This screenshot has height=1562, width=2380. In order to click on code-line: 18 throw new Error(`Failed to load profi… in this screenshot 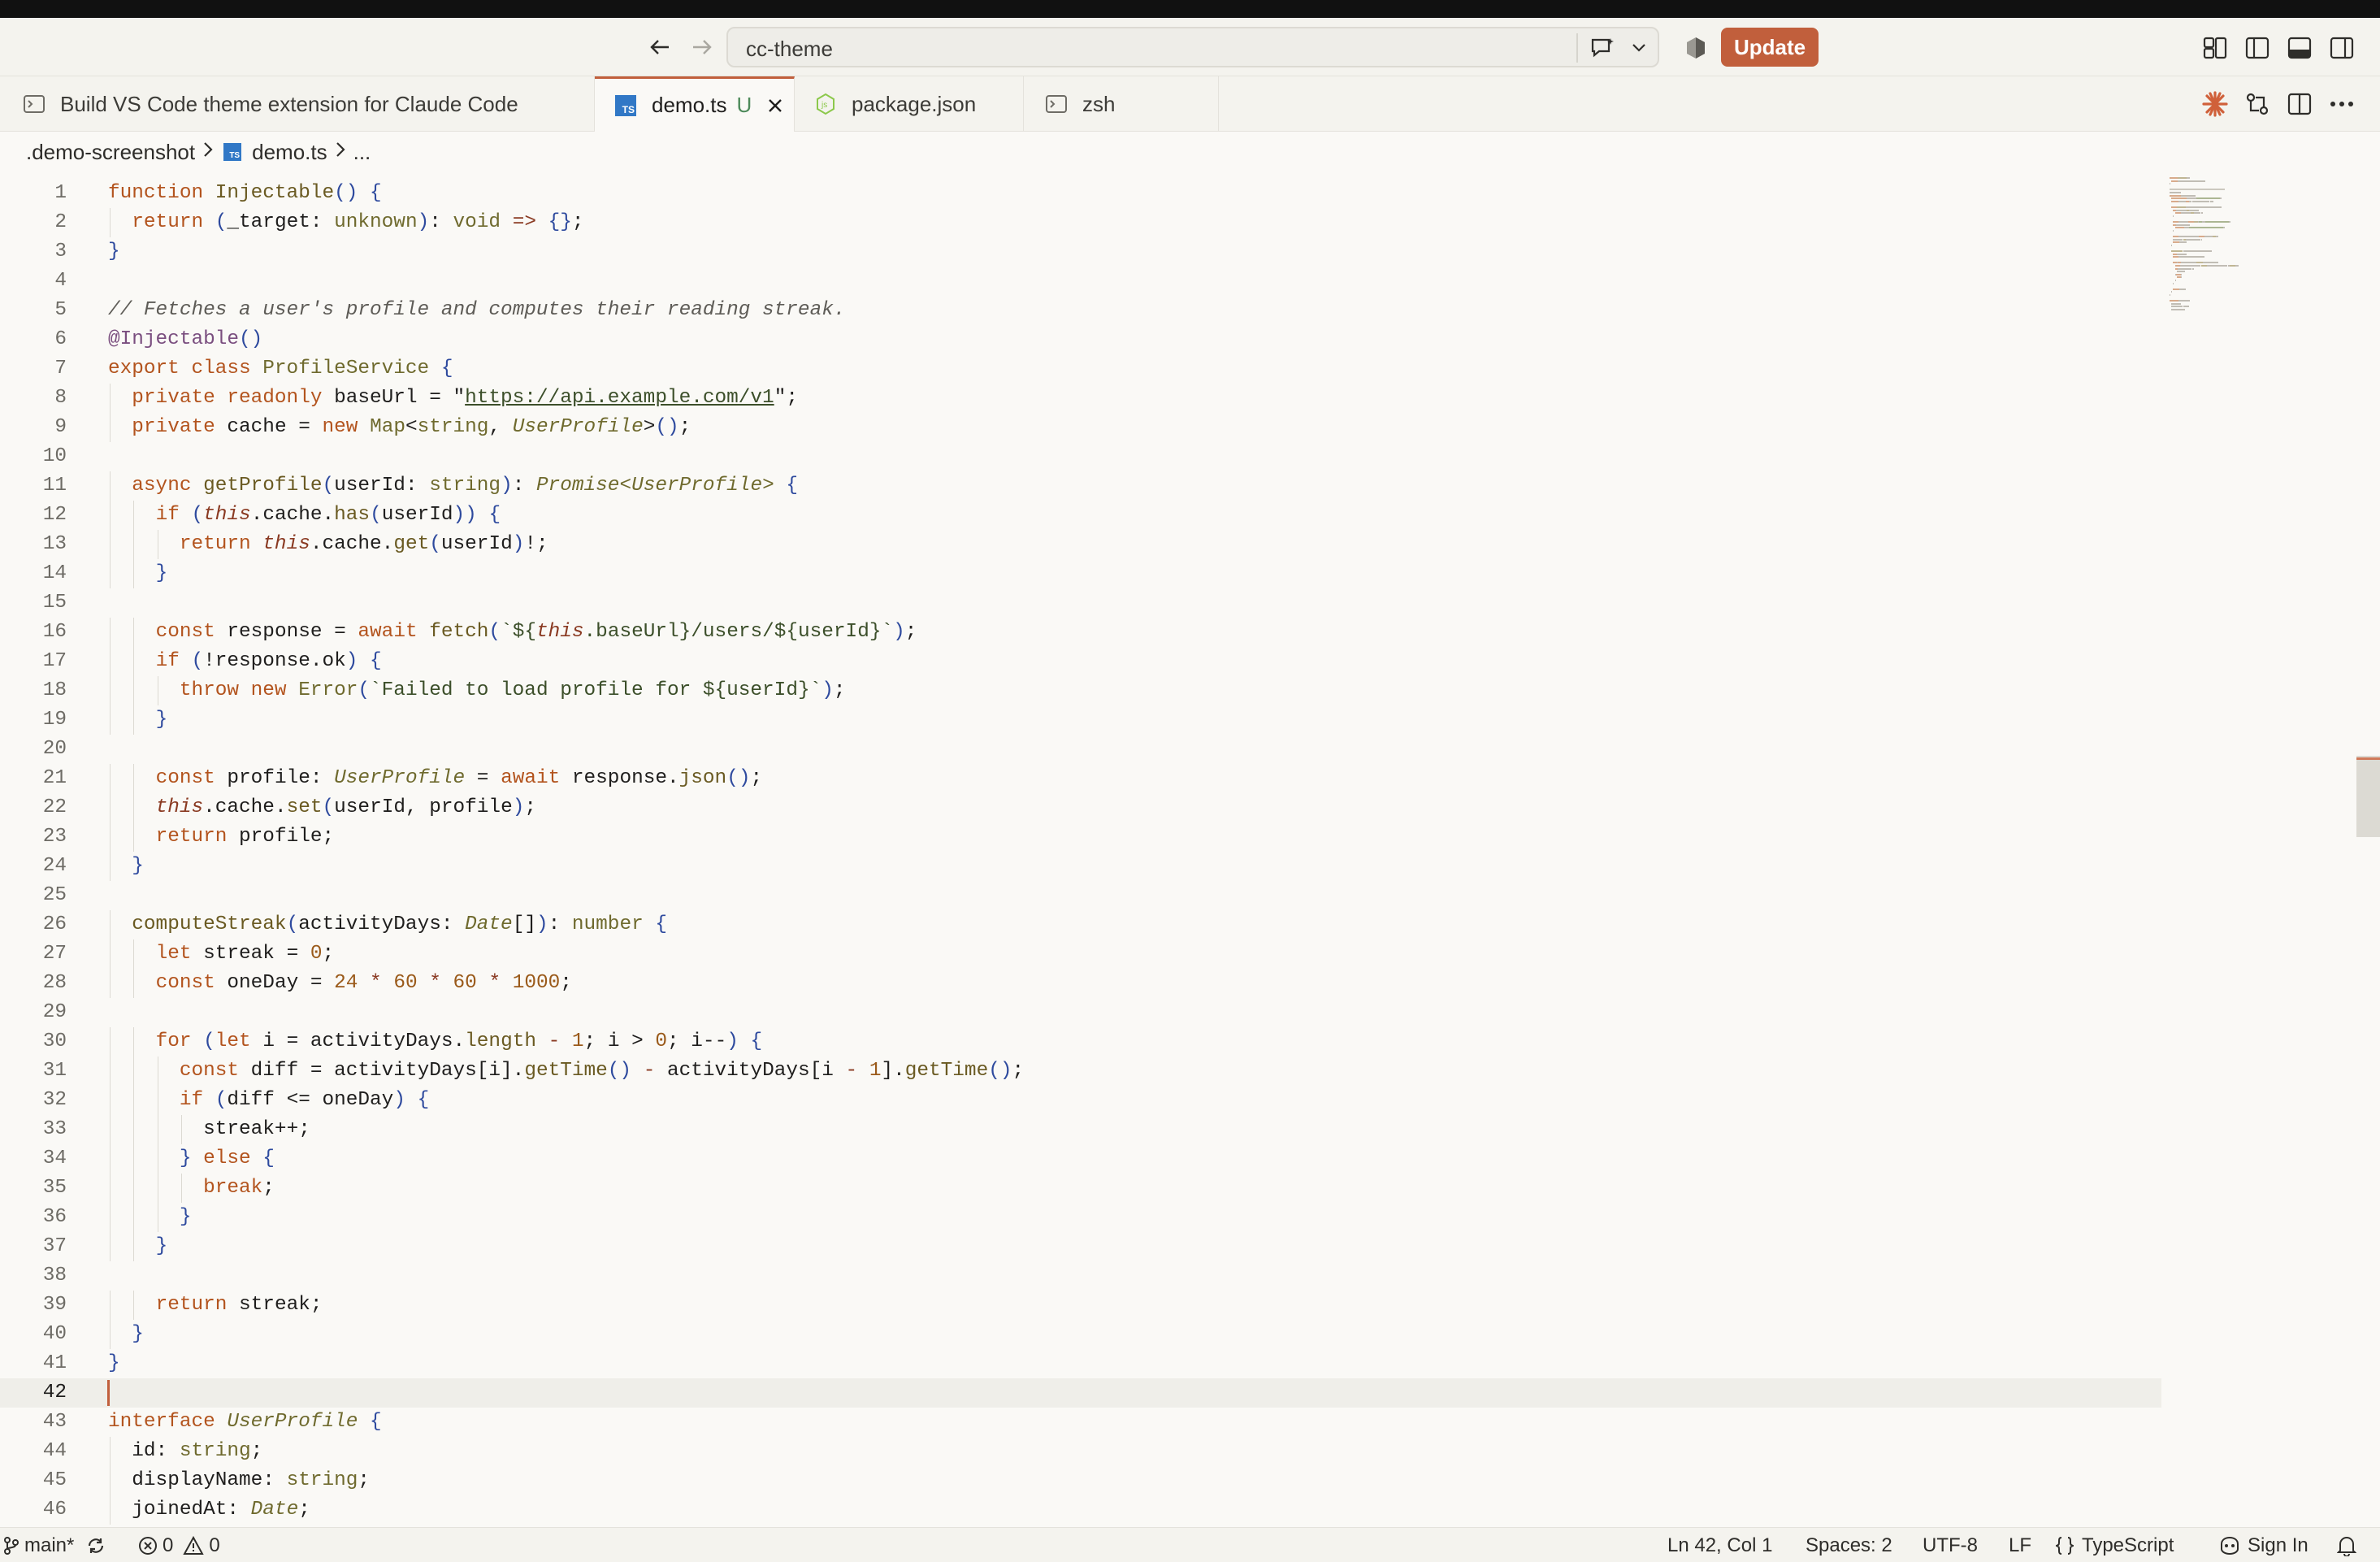, I will do `click(1080, 690)`.